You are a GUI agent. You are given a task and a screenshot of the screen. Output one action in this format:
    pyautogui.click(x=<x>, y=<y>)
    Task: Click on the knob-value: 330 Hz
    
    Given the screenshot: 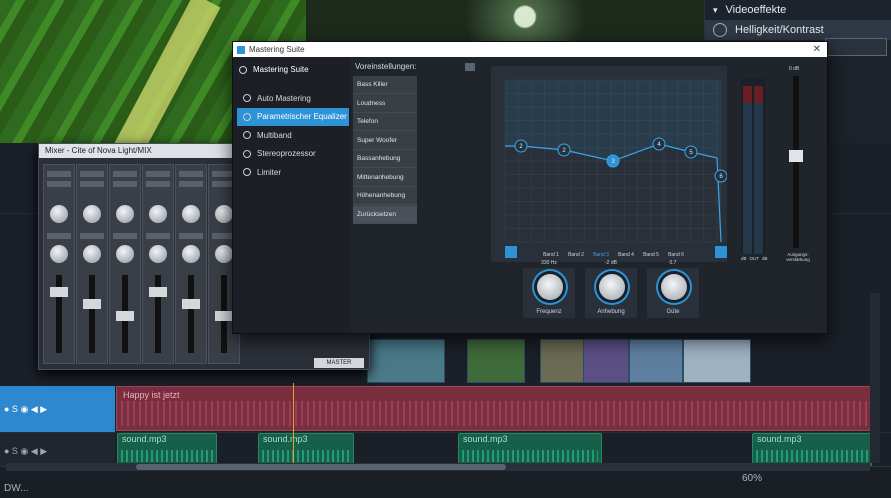 What is the action you would take?
    pyautogui.click(x=549, y=263)
    